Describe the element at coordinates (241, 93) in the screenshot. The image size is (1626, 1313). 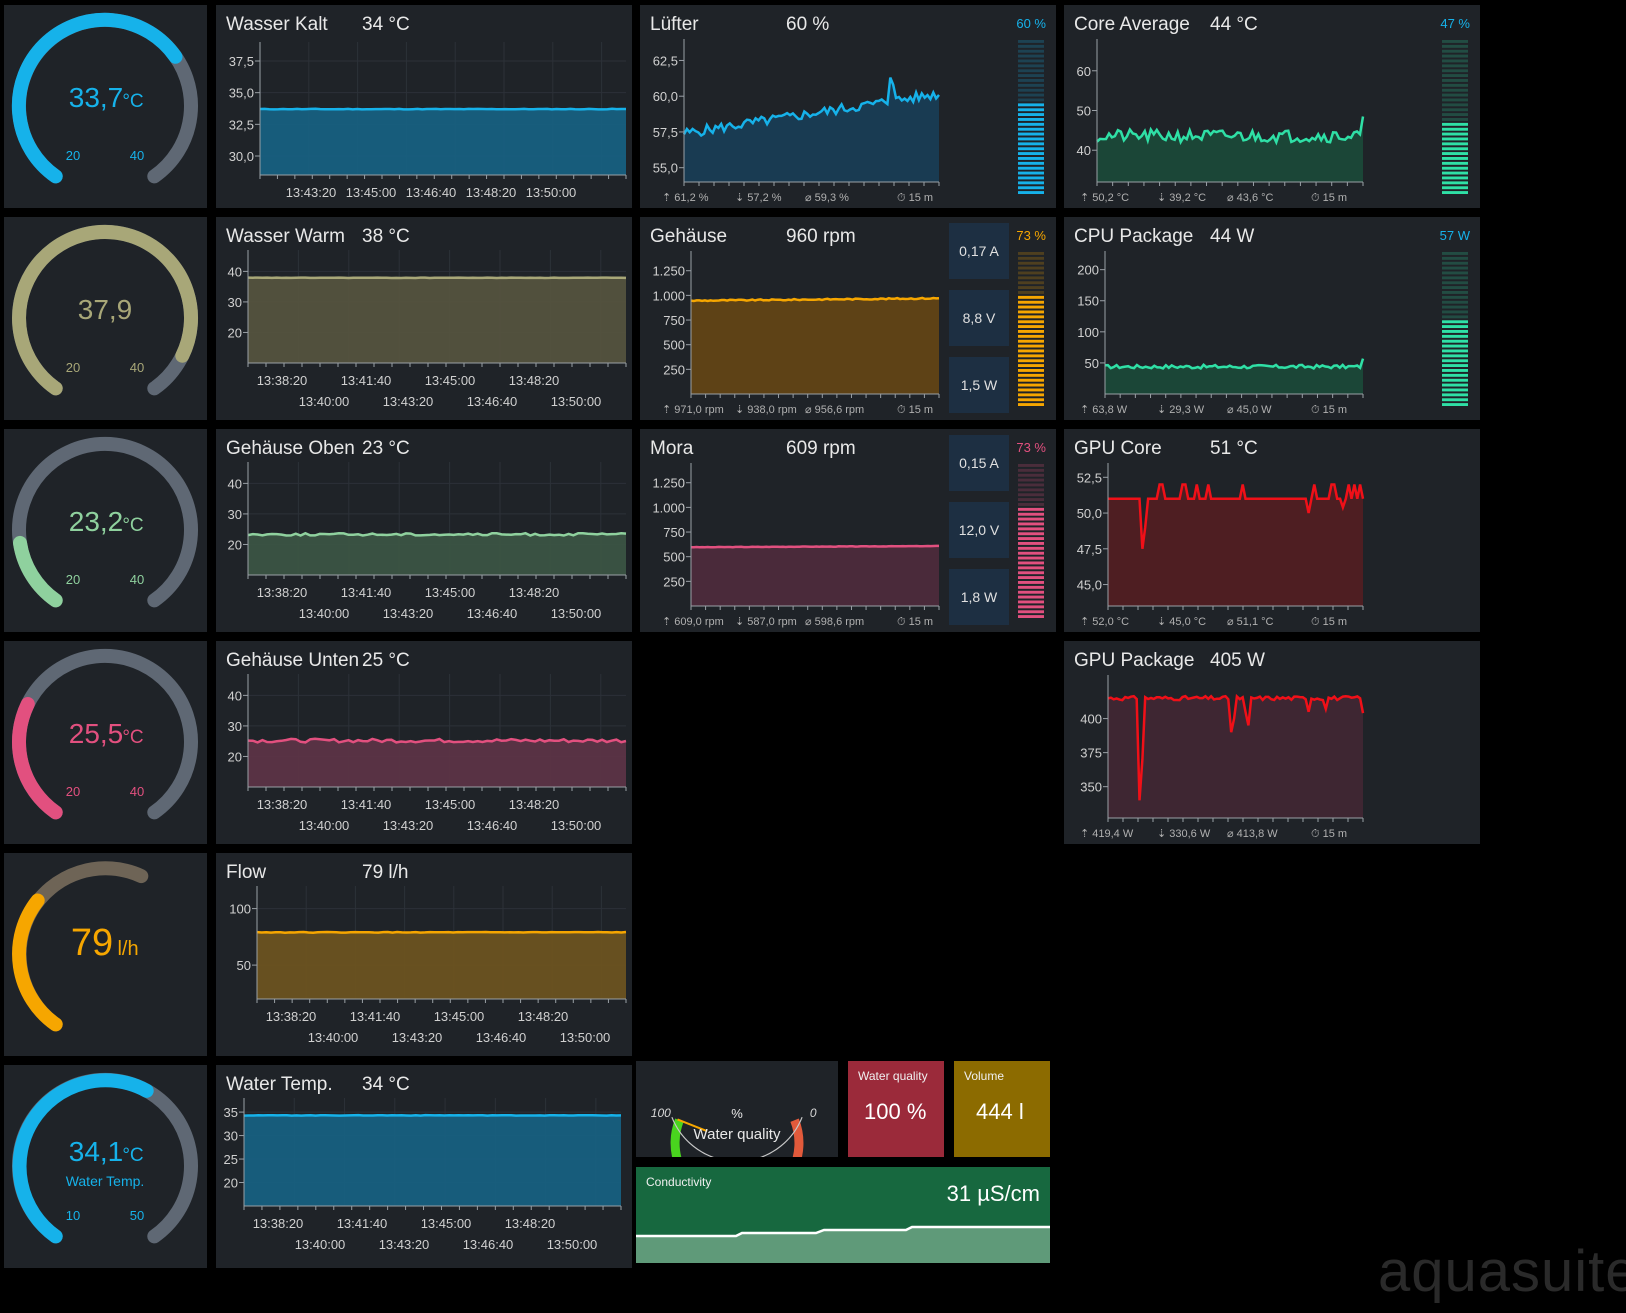
I see `y-tick-label: 35,0` at that location.